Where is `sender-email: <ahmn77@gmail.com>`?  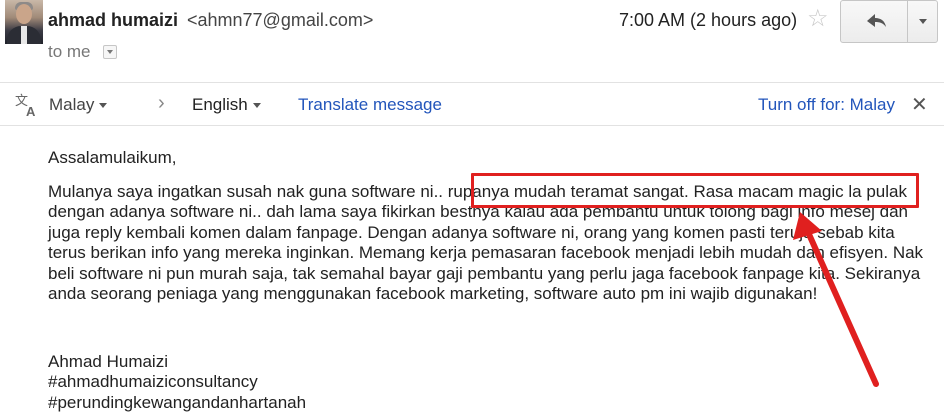 sender-email: <ahmn77@gmail.com> is located at coordinates (280, 20).